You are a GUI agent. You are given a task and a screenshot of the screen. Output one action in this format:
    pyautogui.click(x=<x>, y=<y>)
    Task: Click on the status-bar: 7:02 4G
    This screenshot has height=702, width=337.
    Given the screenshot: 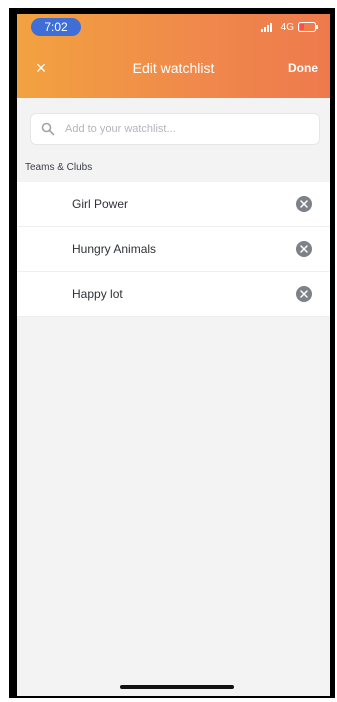 What is the action you would take?
    pyautogui.click(x=173, y=28)
    